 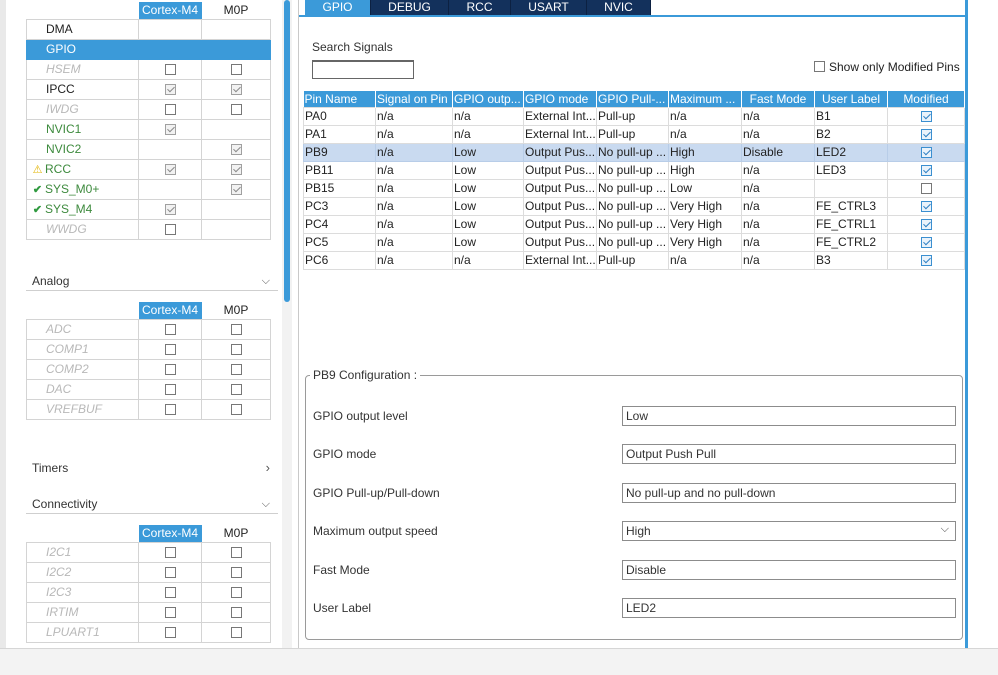 What do you see at coordinates (148, 109) in the screenshot?
I see `peripheral-row: IWDG` at bounding box center [148, 109].